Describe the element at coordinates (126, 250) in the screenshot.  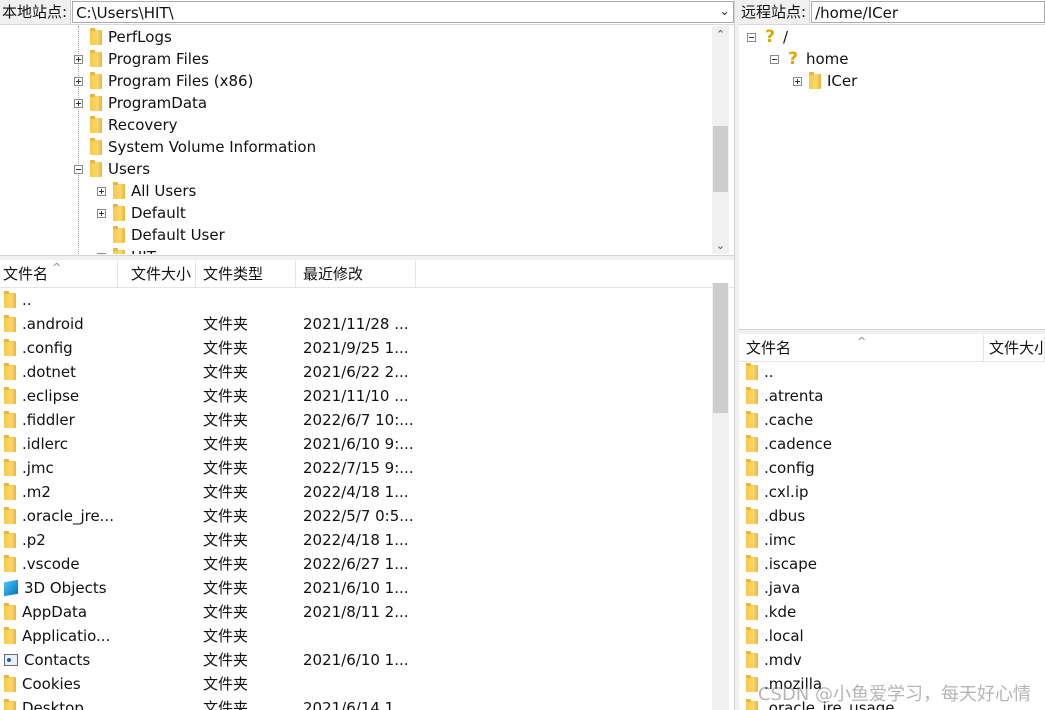
I see `tree-item: HIT` at that location.